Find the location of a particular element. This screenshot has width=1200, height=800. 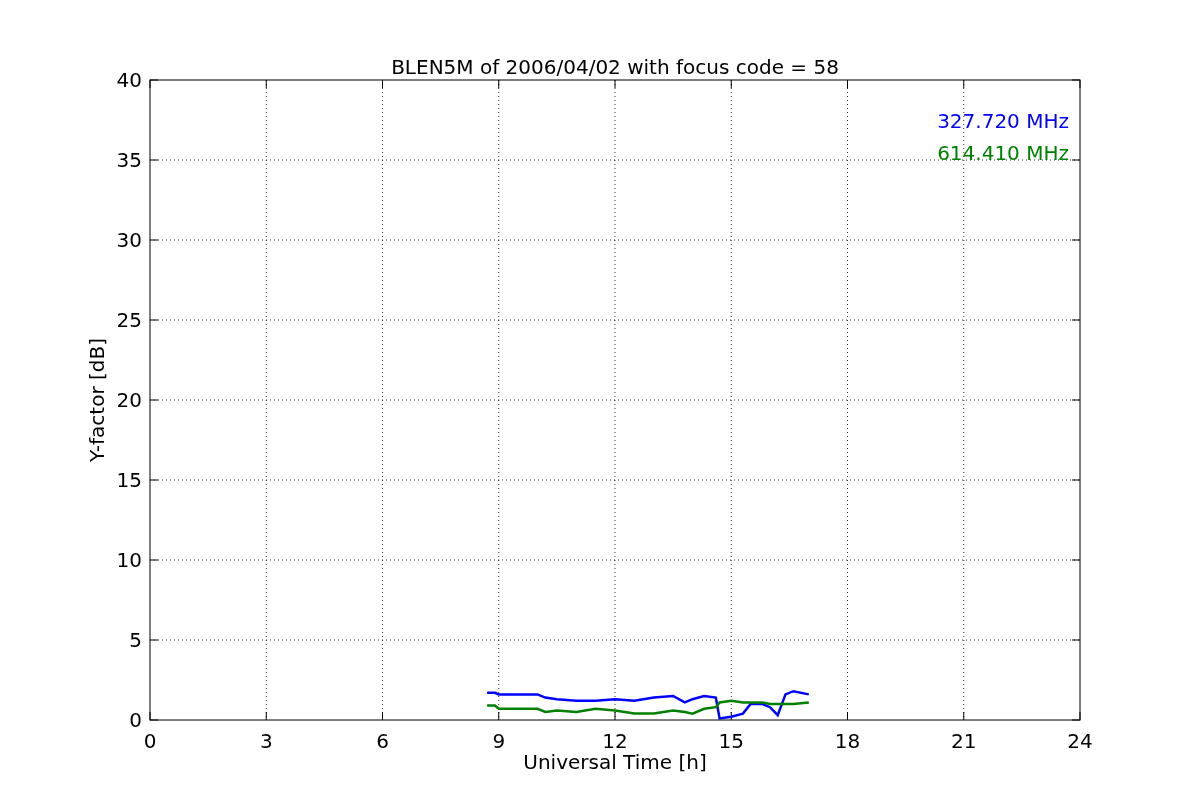

x-tick-label: 24 is located at coordinates (1080, 741).